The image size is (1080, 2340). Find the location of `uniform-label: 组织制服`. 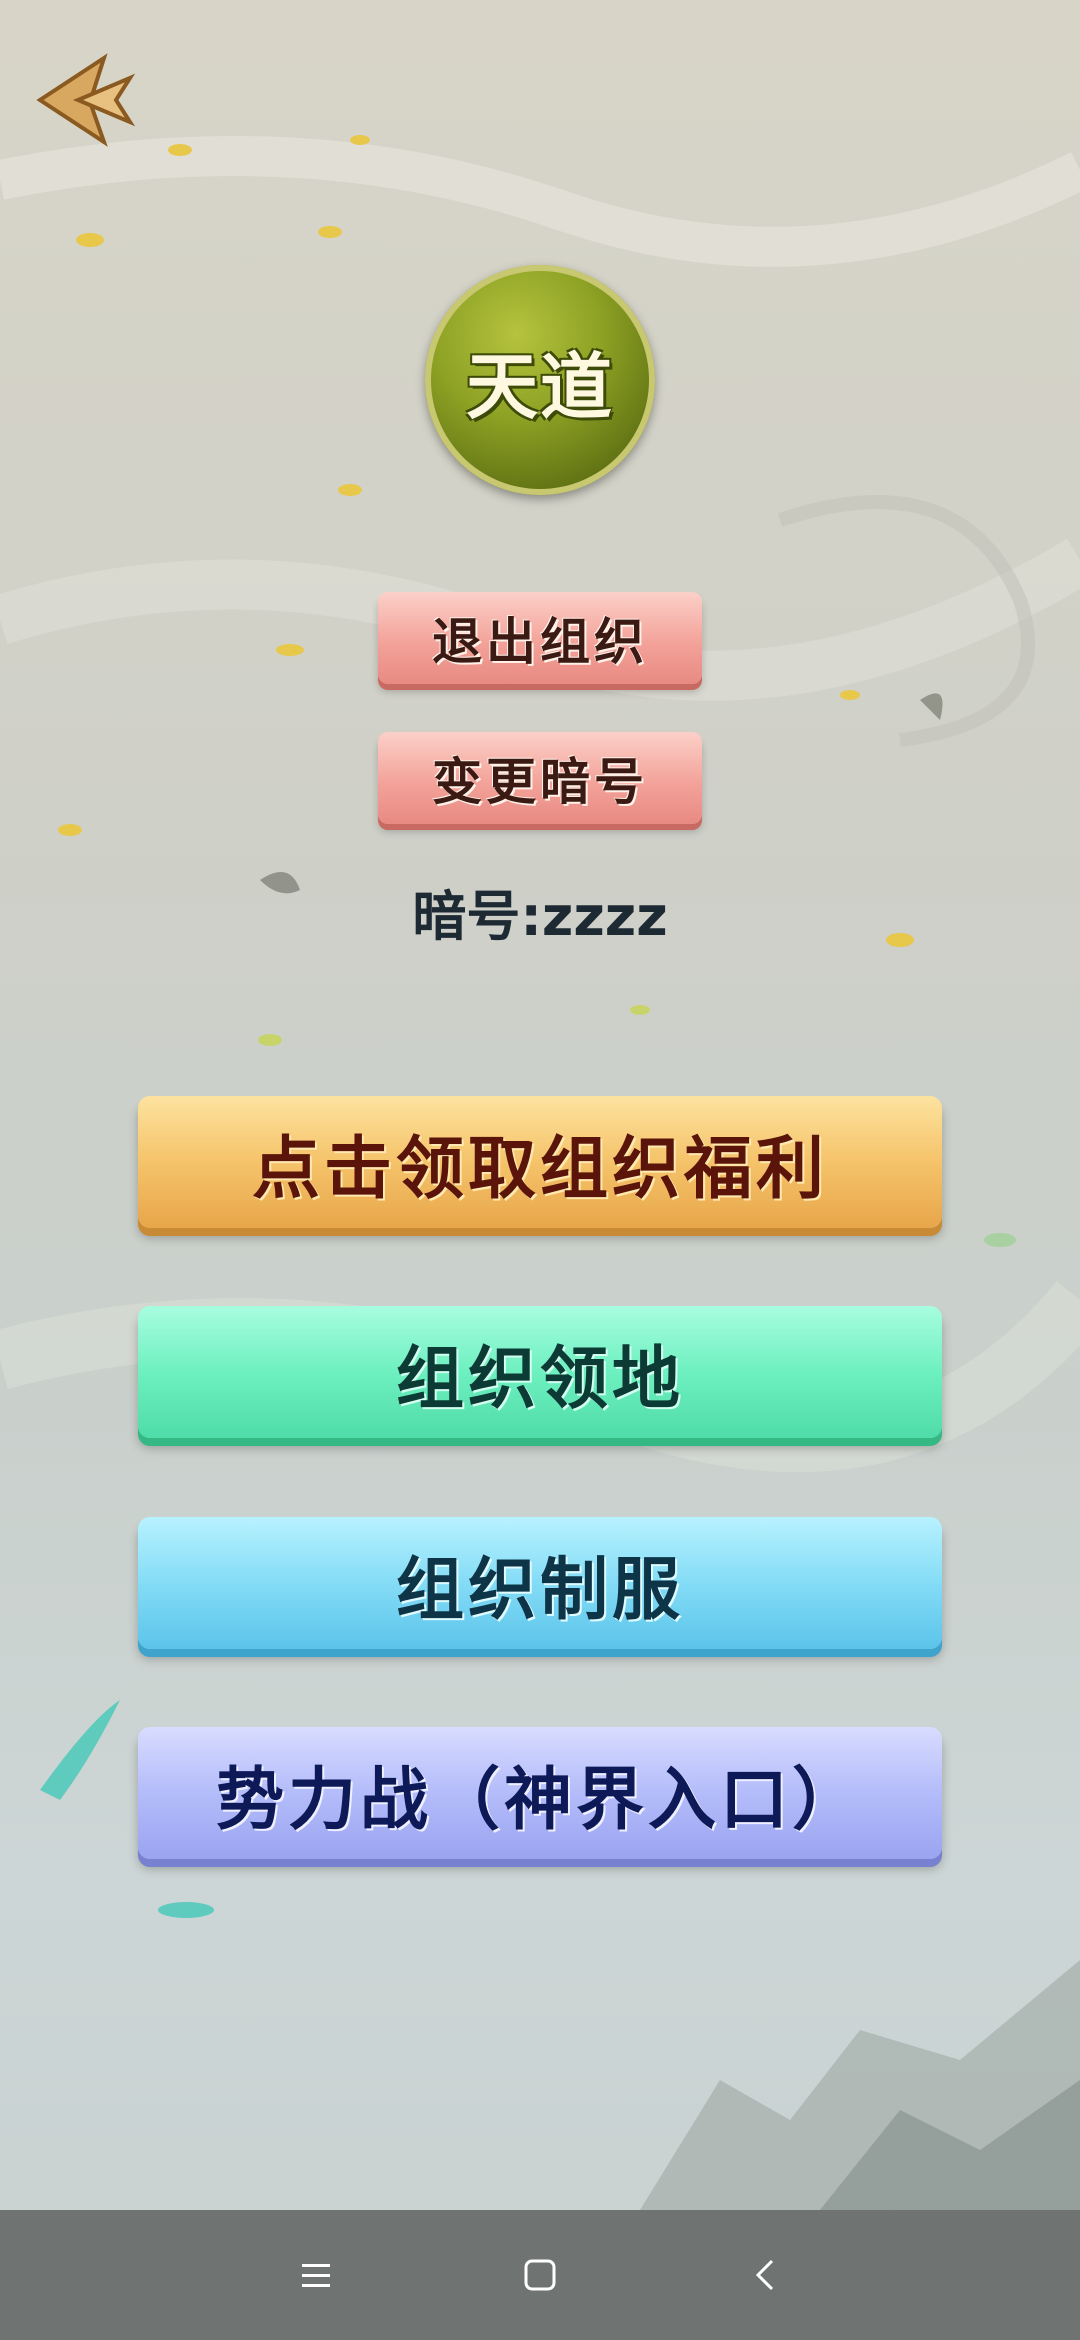

uniform-label: 组织制服 is located at coordinates (539, 1590).